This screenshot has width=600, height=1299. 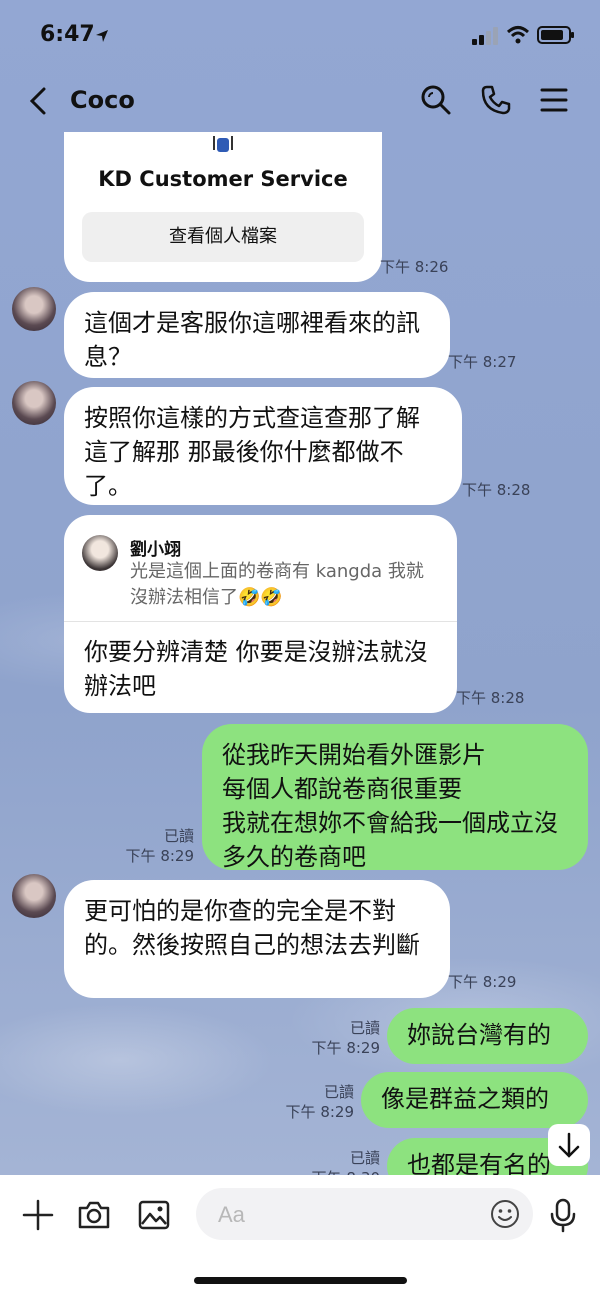 I want to click on message-time: 下午 8:27, so click(x=482, y=362).